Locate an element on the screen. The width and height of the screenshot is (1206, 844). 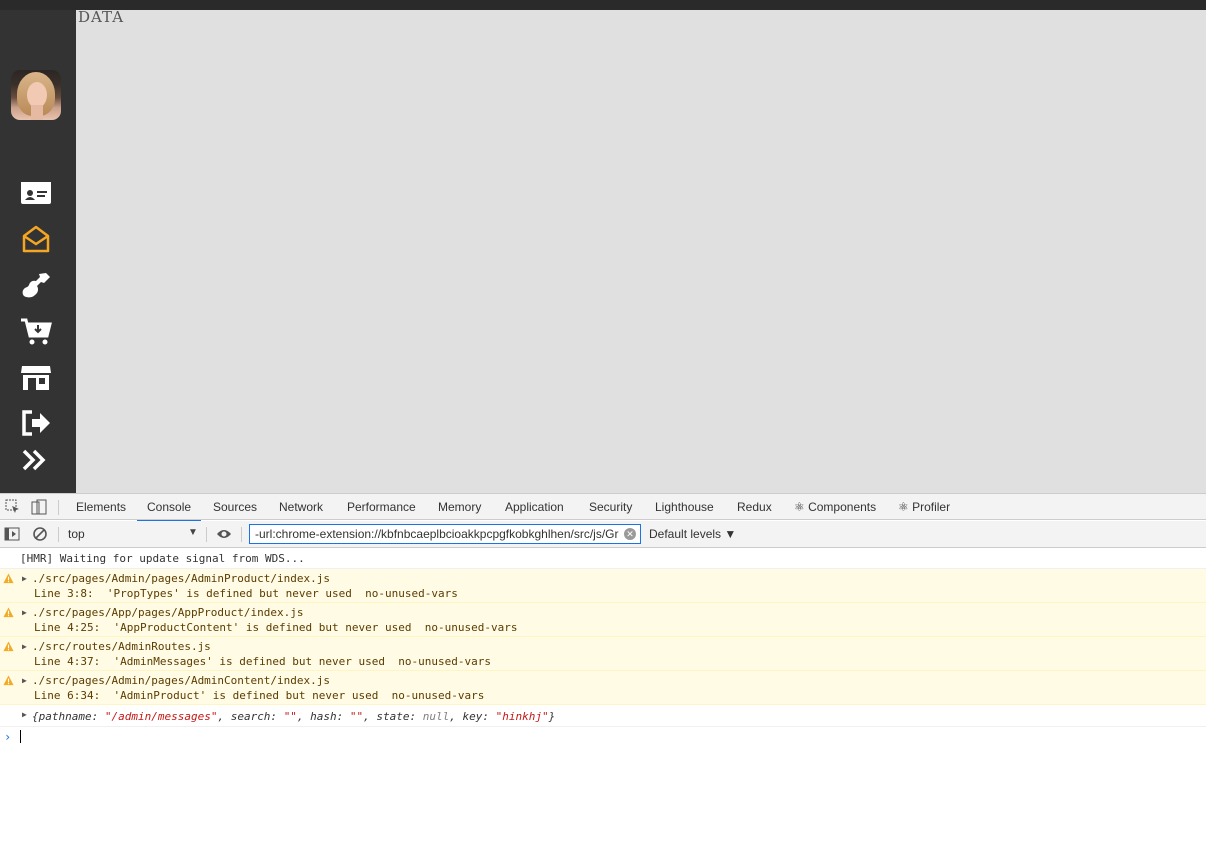
object-hash: "" is located at coordinates (356, 716).